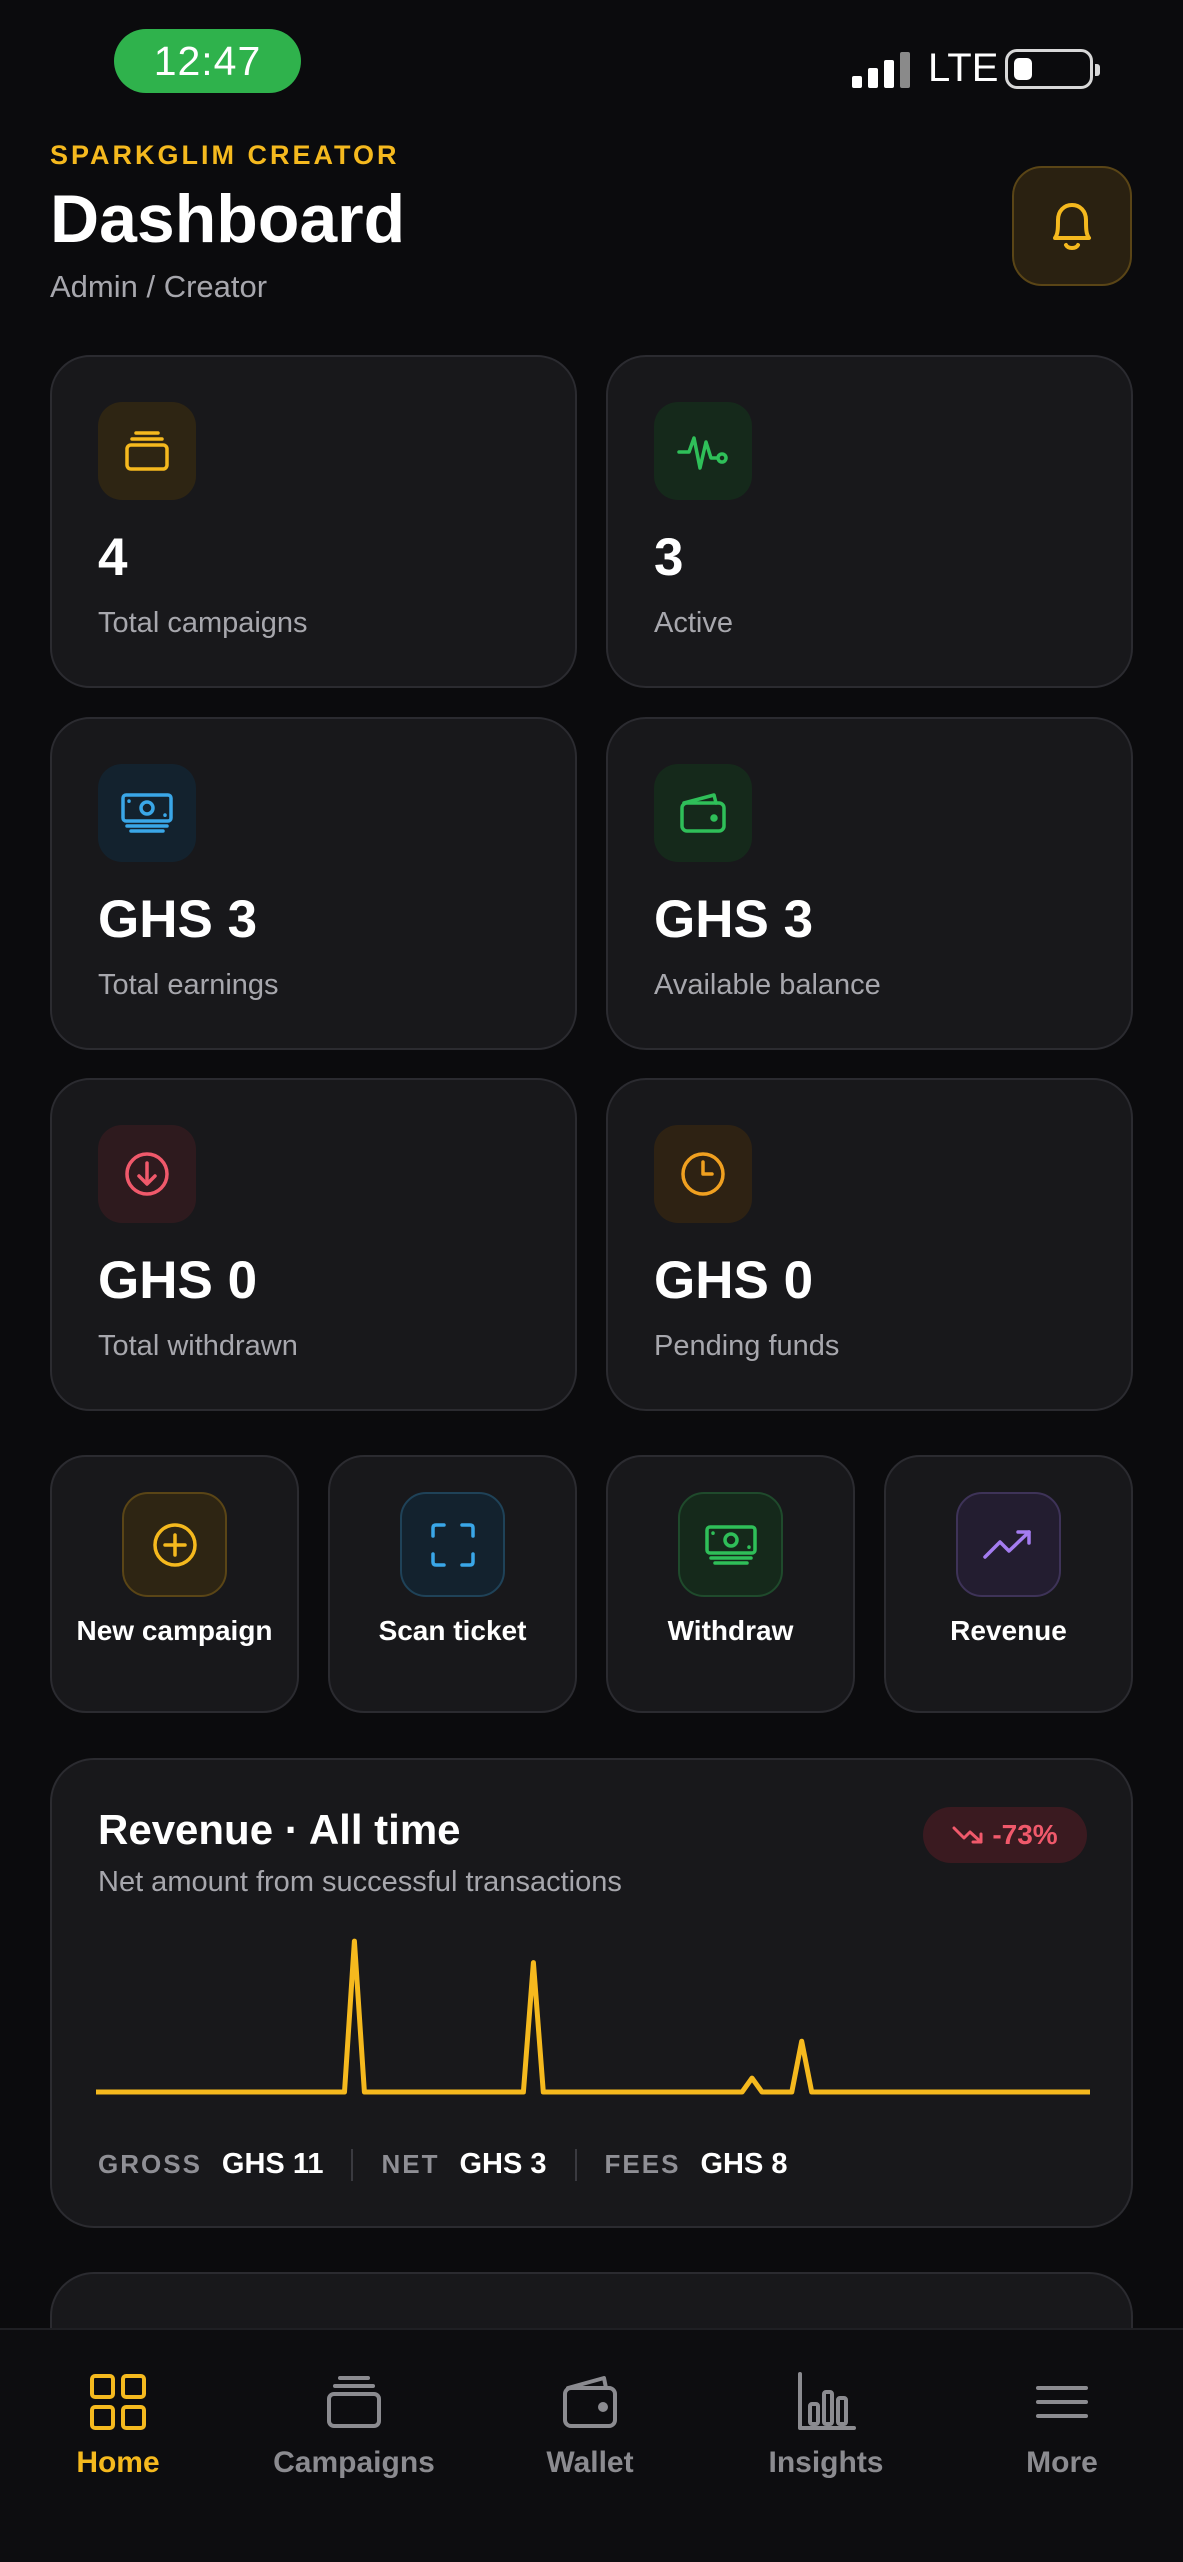 The height and width of the screenshot is (2562, 1183). I want to click on stat-label: Total earnings, so click(188, 985).